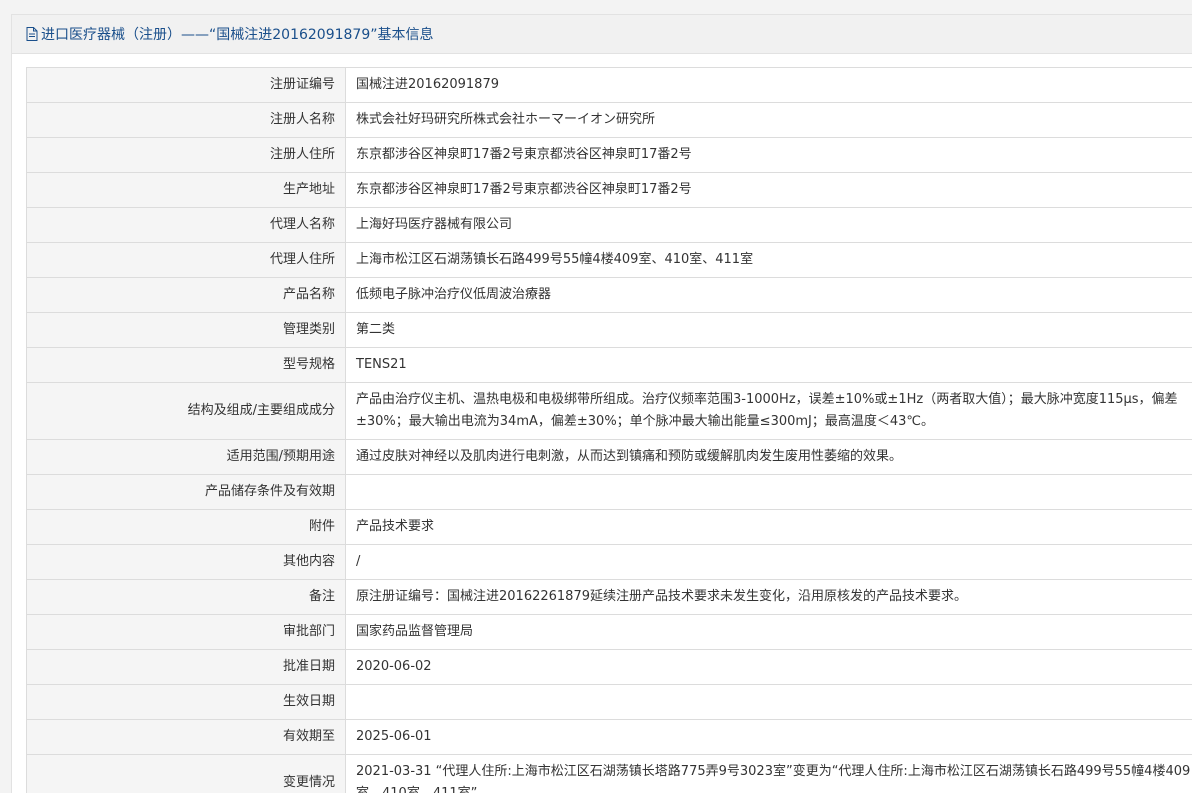  What do you see at coordinates (186, 155) in the screenshot?
I see `field-label: 注册人住所` at bounding box center [186, 155].